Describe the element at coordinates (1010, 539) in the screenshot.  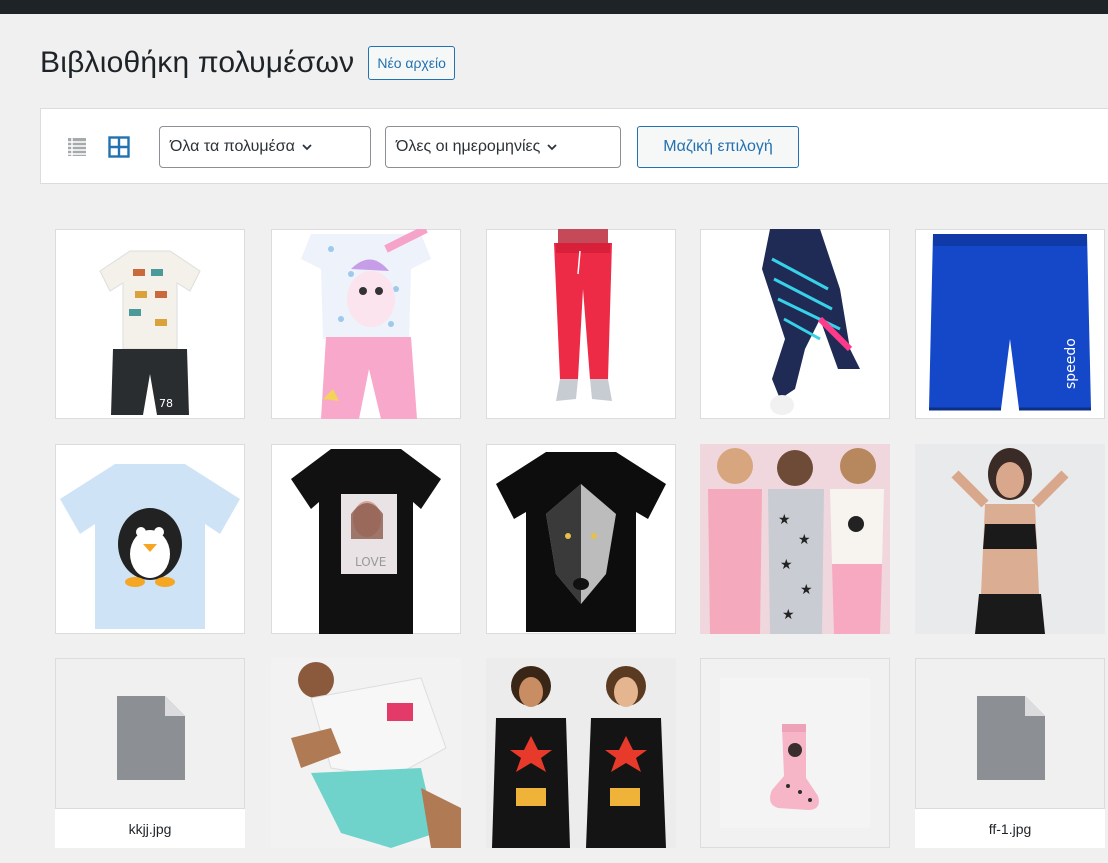
I see `media-item-sports-bra` at that location.